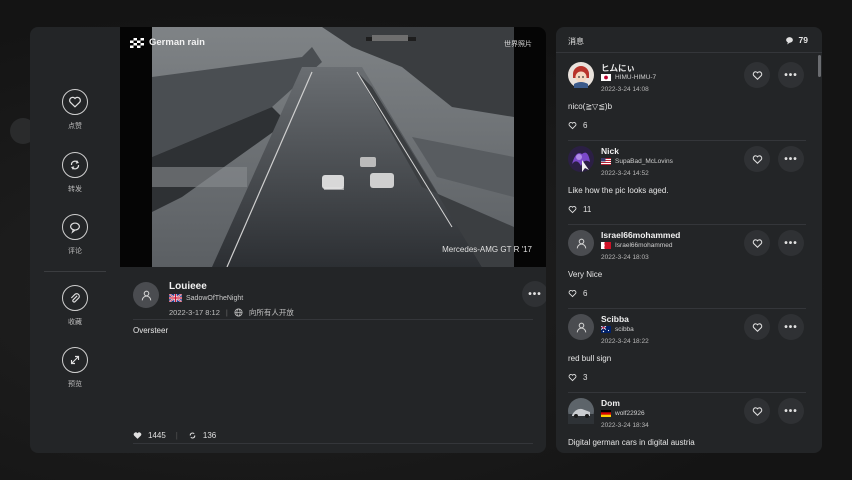 The width and height of the screenshot is (852, 480). I want to click on comment-time: 2022-3-24 18:22, so click(625, 341).